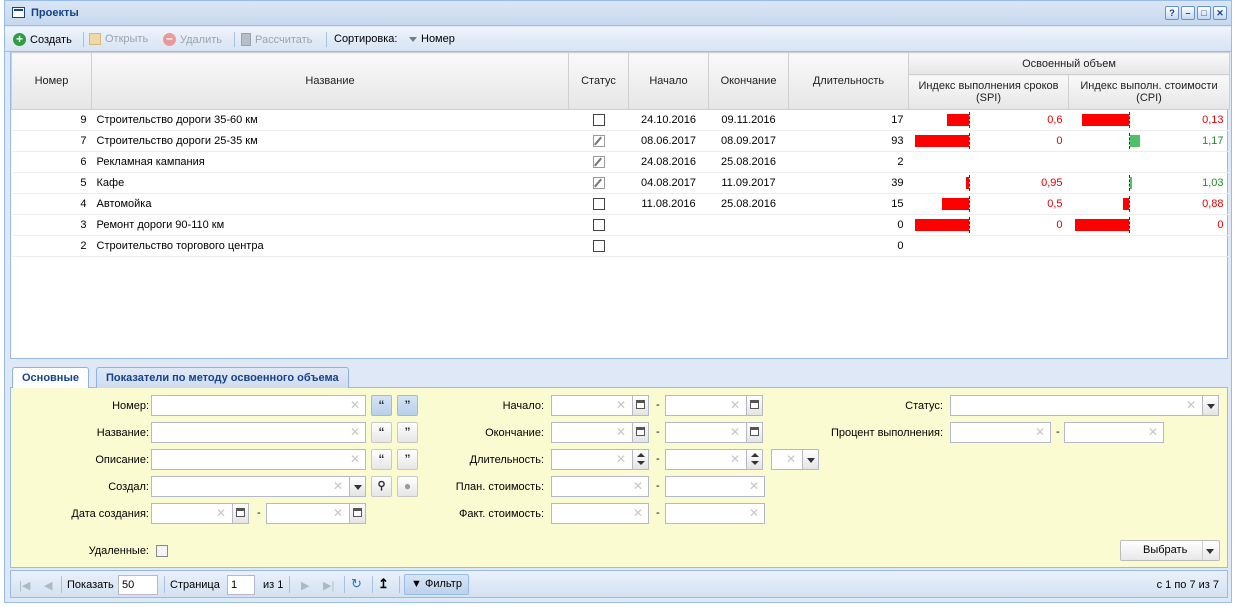 Image resolution: width=1238 pixels, height=607 pixels. I want to click on maximize-button: □, so click(1204, 13).